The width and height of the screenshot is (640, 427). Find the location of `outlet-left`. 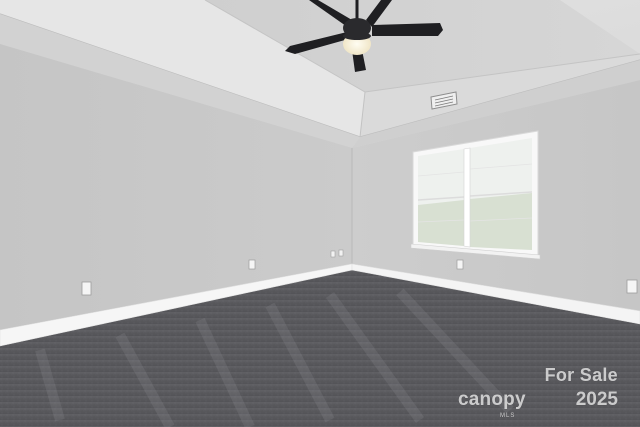

outlet-left is located at coordinates (86, 288).